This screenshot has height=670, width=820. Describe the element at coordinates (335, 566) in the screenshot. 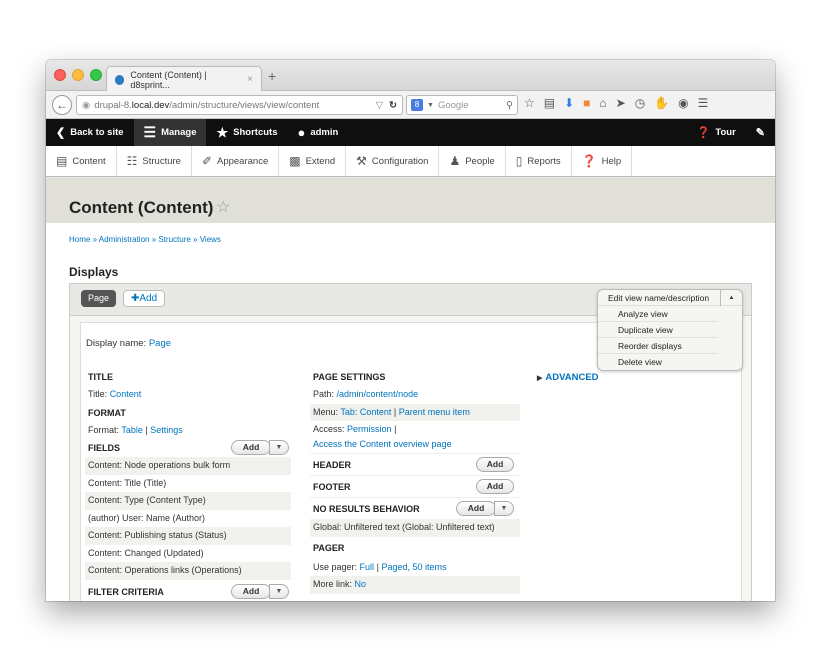

I see `pager-label: Use pager:` at that location.